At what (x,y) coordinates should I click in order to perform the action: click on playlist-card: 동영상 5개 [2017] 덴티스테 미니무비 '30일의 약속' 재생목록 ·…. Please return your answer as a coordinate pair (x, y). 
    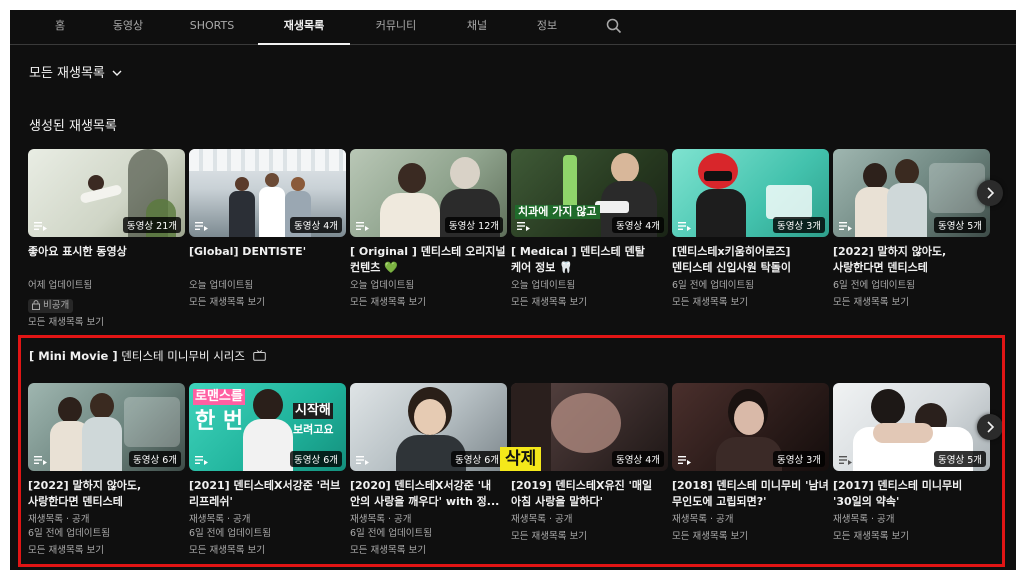
    Looking at the image, I should click on (911, 463).